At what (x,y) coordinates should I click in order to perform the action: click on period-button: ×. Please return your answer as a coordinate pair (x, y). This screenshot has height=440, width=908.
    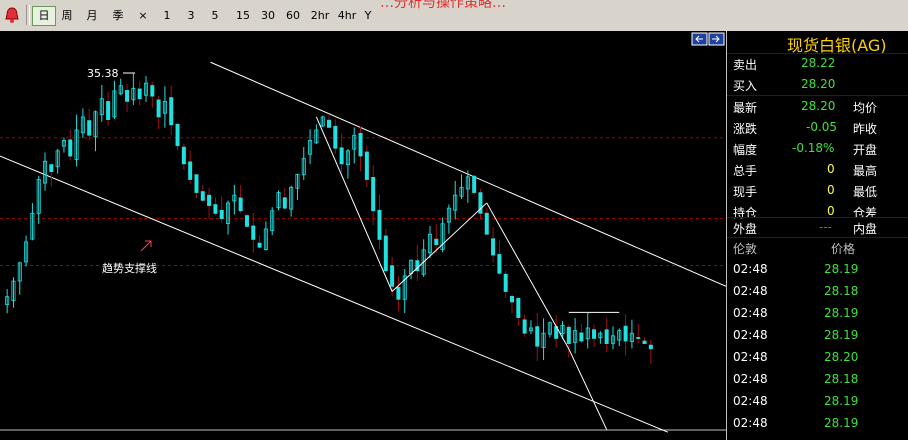
    Looking at the image, I should click on (143, 16).